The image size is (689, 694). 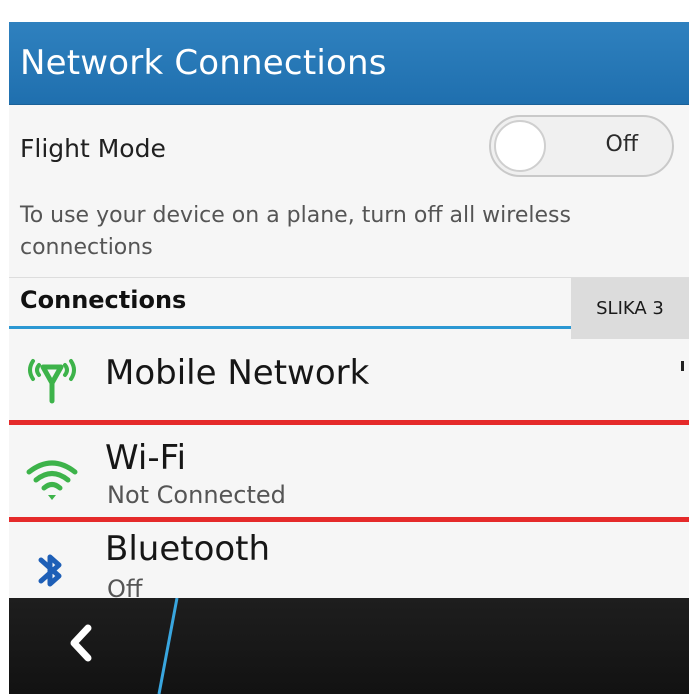 I want to click on section-header-connections: Connections, so click(x=103, y=300).